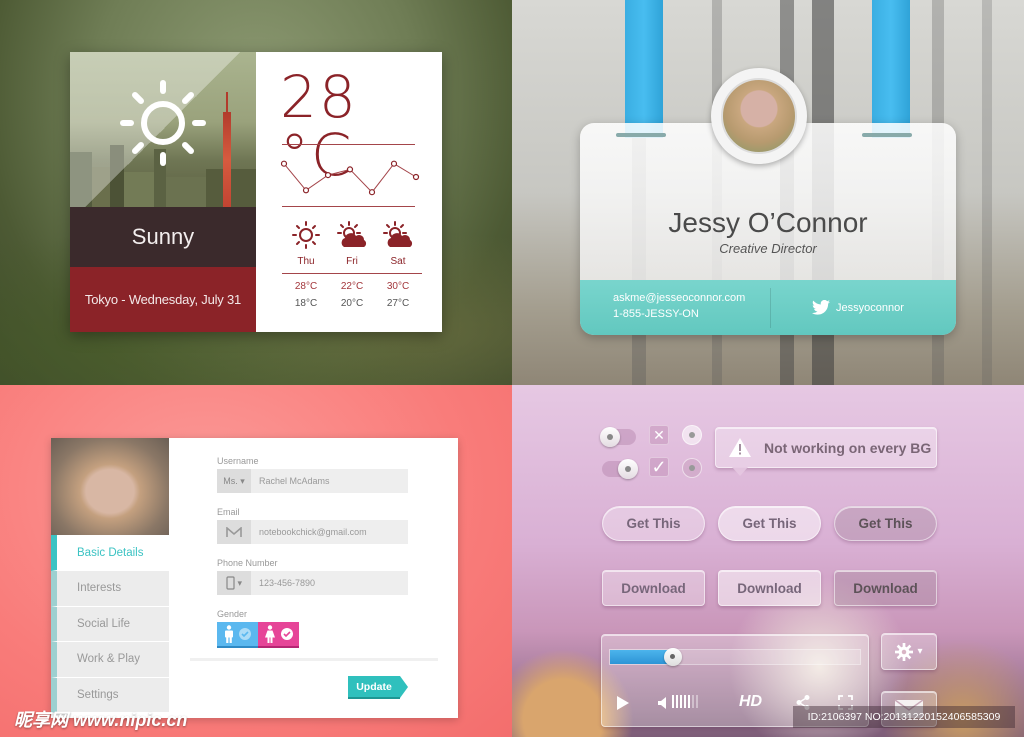 This screenshot has height=737, width=1024. Describe the element at coordinates (768, 222) in the screenshot. I see `badge-name: Jessy O’Connor` at that location.